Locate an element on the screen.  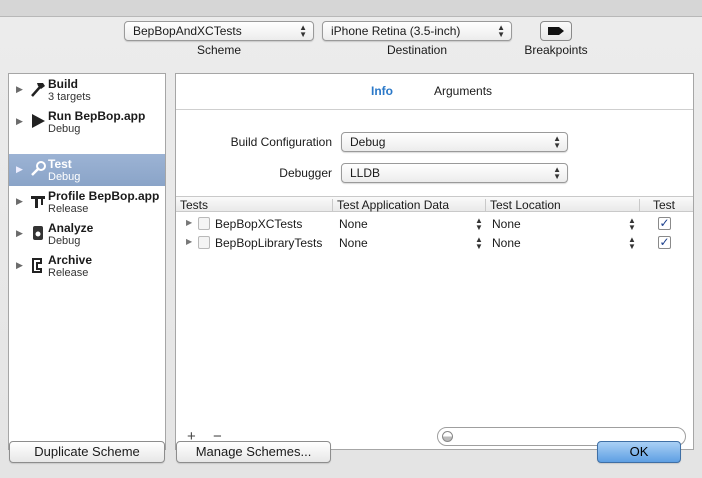
tab-bar: Info Arguments is located at coordinates (434, 92).